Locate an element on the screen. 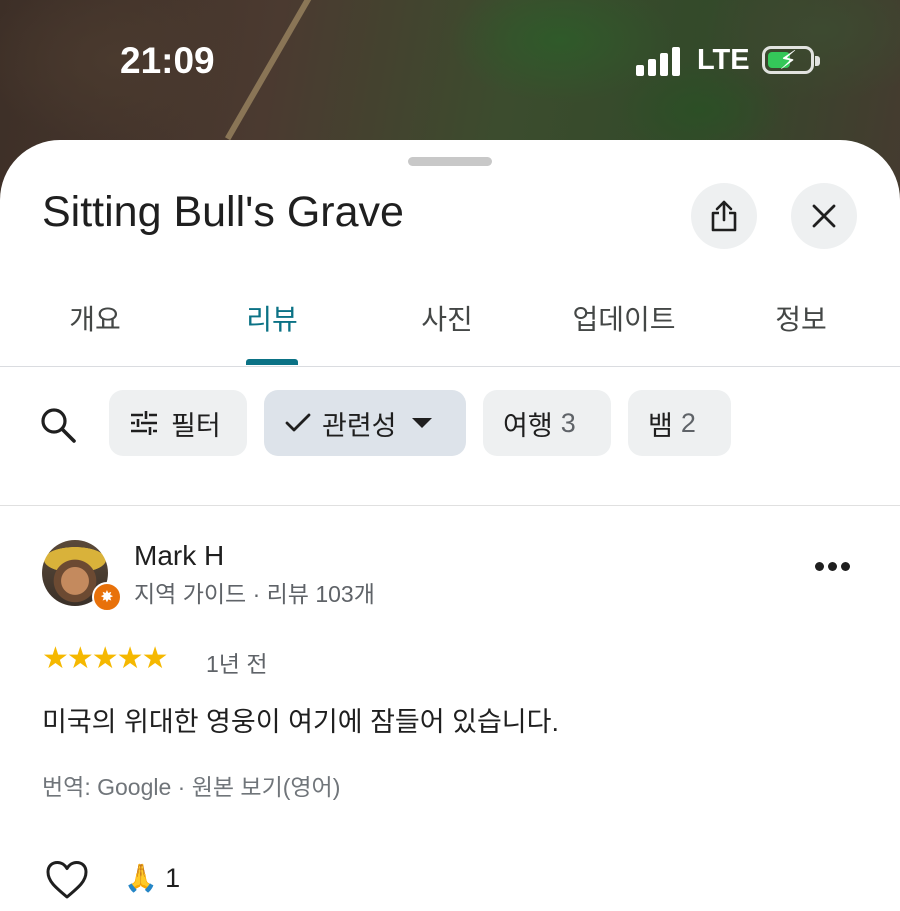  share-icon is located at coordinates (724, 216).